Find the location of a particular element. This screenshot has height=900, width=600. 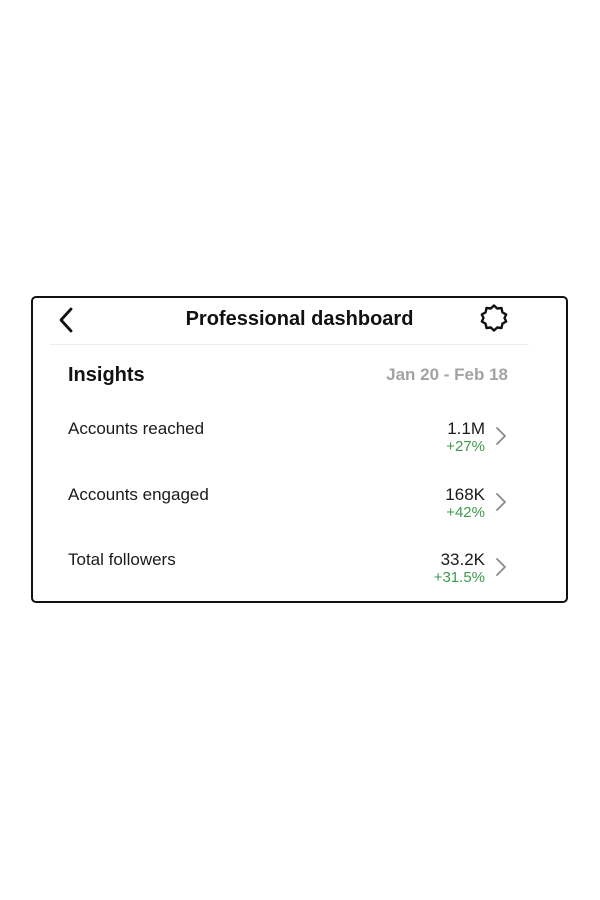

metric-row-accounts-reached: Accounts reached 1.1M +27% is located at coordinates (288, 443).